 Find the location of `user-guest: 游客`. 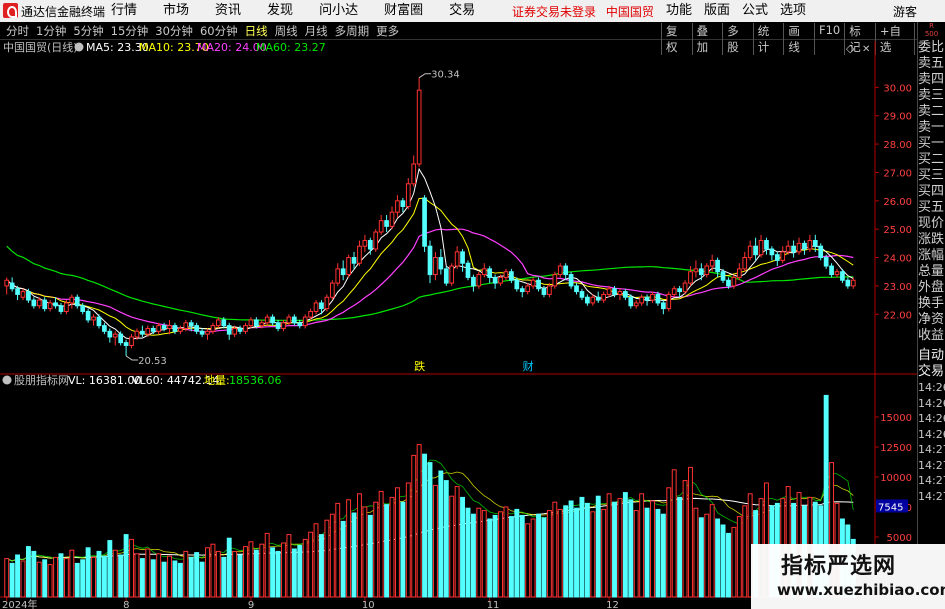

user-guest: 游客 is located at coordinates (905, 11).